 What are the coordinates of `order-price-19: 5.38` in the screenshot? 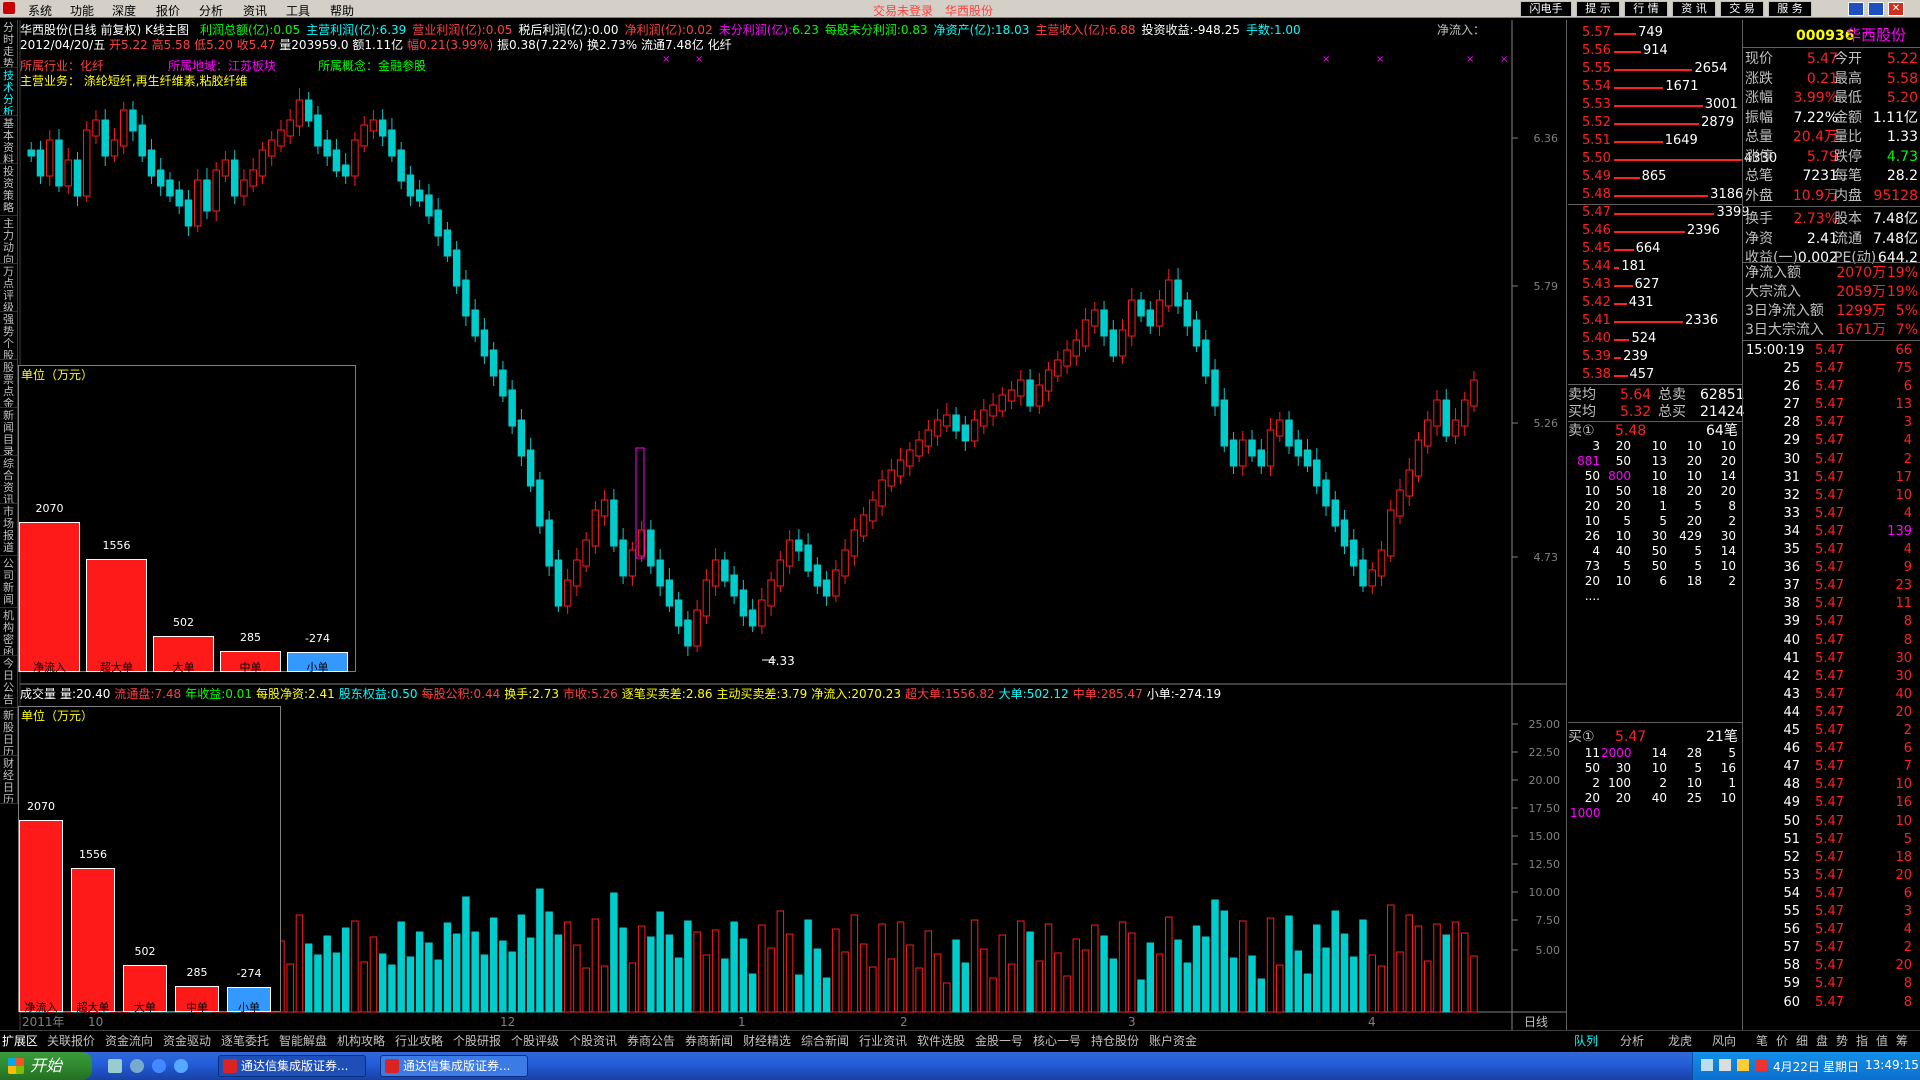 It's located at (1596, 375).